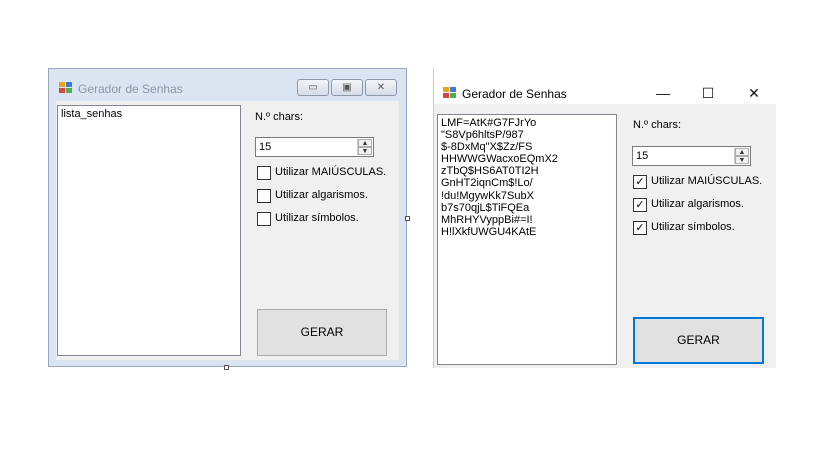  What do you see at coordinates (527, 135) in the screenshot?
I see `list-item: "S8Vp6hltsP/987` at bounding box center [527, 135].